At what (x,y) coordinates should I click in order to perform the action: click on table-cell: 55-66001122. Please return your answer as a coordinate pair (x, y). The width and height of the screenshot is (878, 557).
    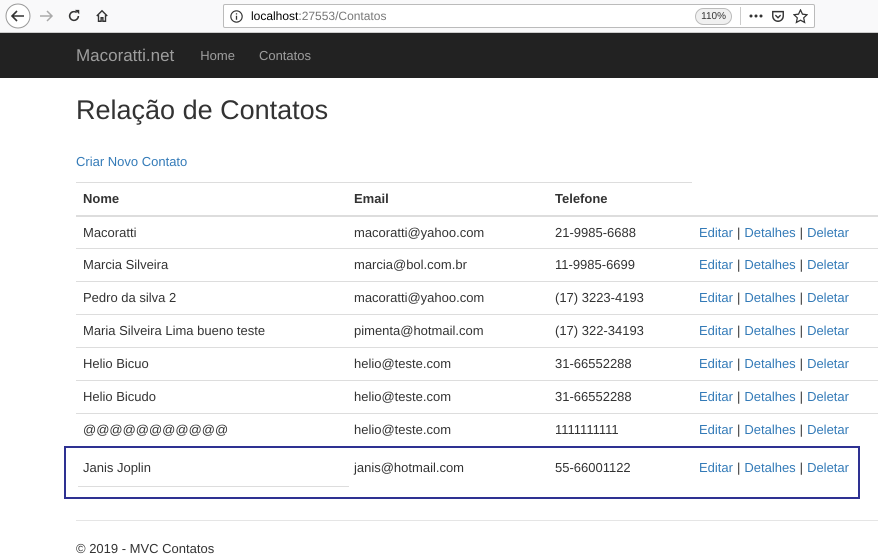
    Looking at the image, I should click on (593, 468).